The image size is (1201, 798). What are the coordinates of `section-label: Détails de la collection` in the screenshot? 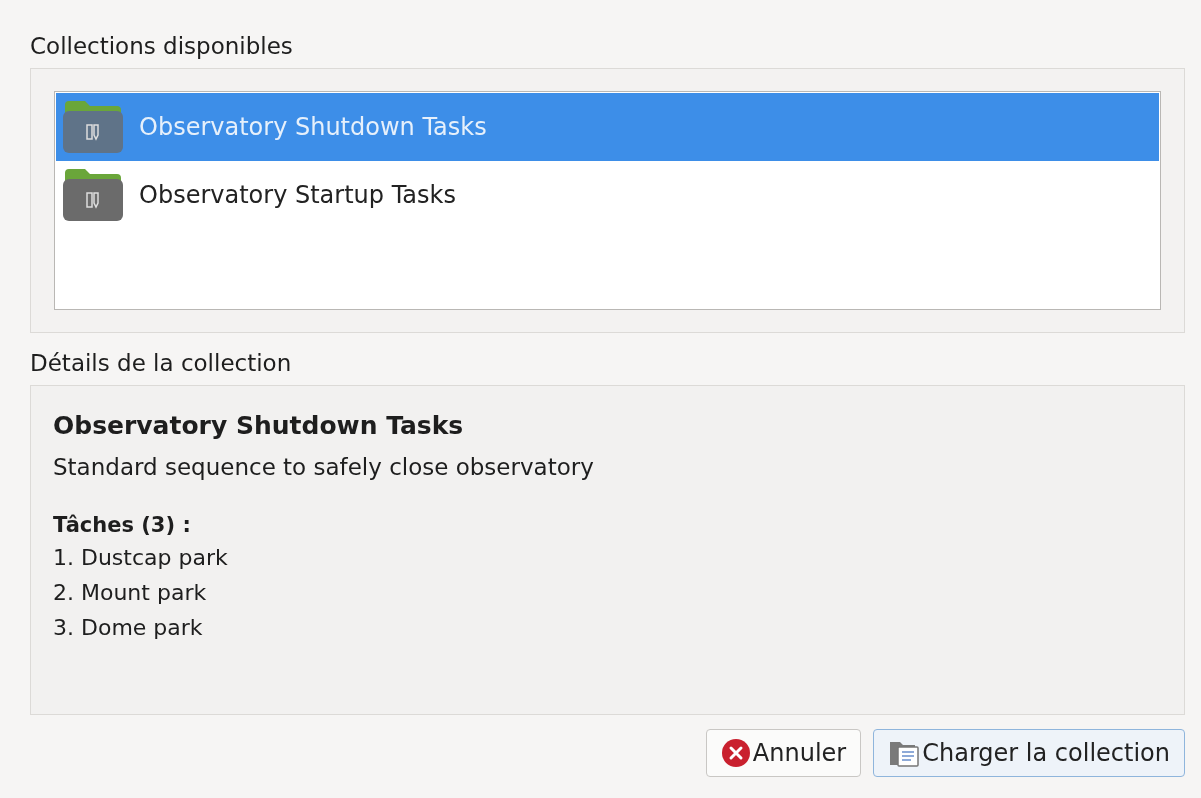 It's located at (161, 363).